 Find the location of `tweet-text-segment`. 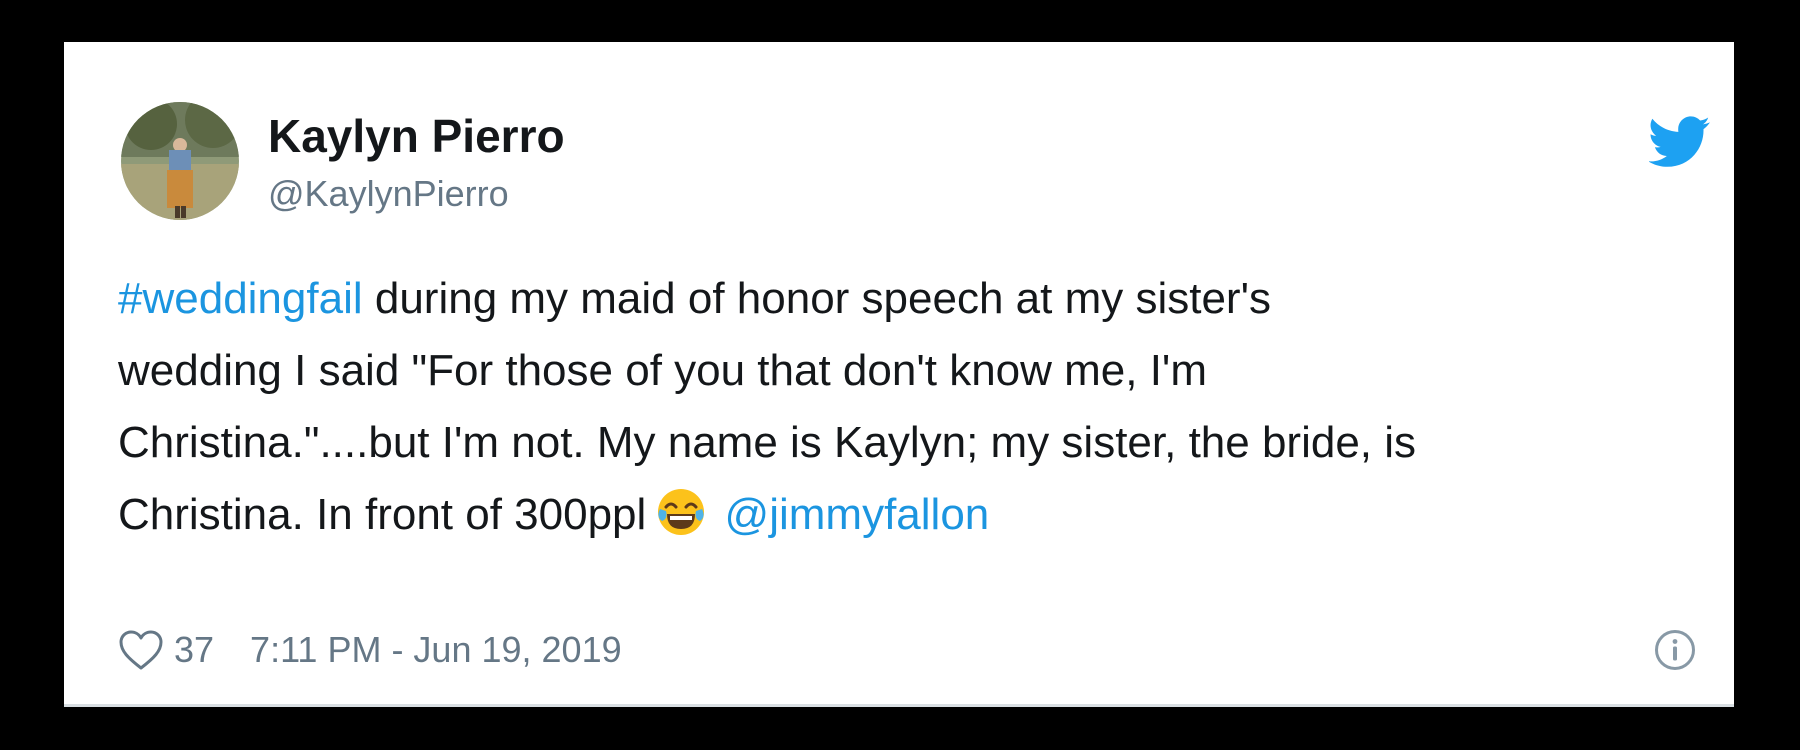

tweet-text-segment is located at coordinates (718, 514).